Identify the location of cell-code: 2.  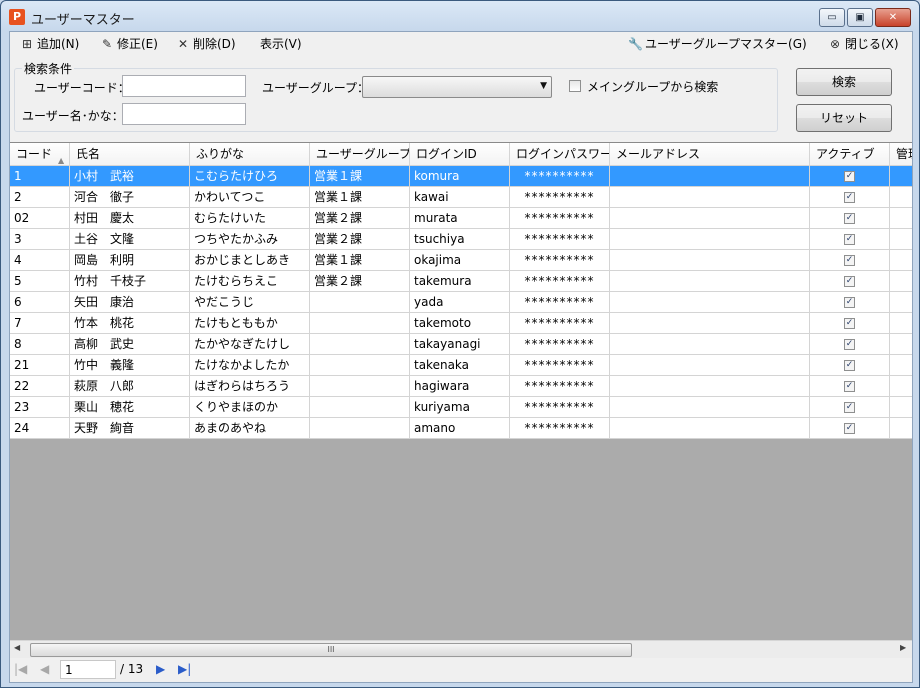
(40, 197).